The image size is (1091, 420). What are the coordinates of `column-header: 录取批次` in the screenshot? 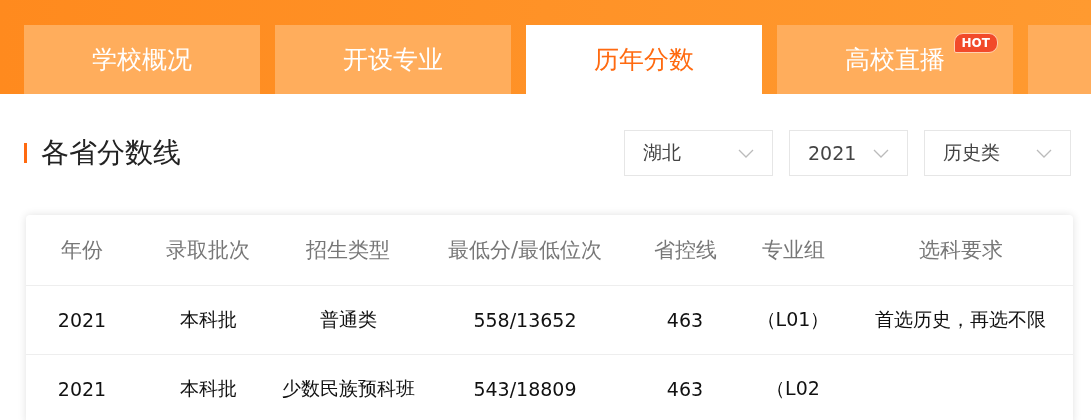 It's located at (208, 250).